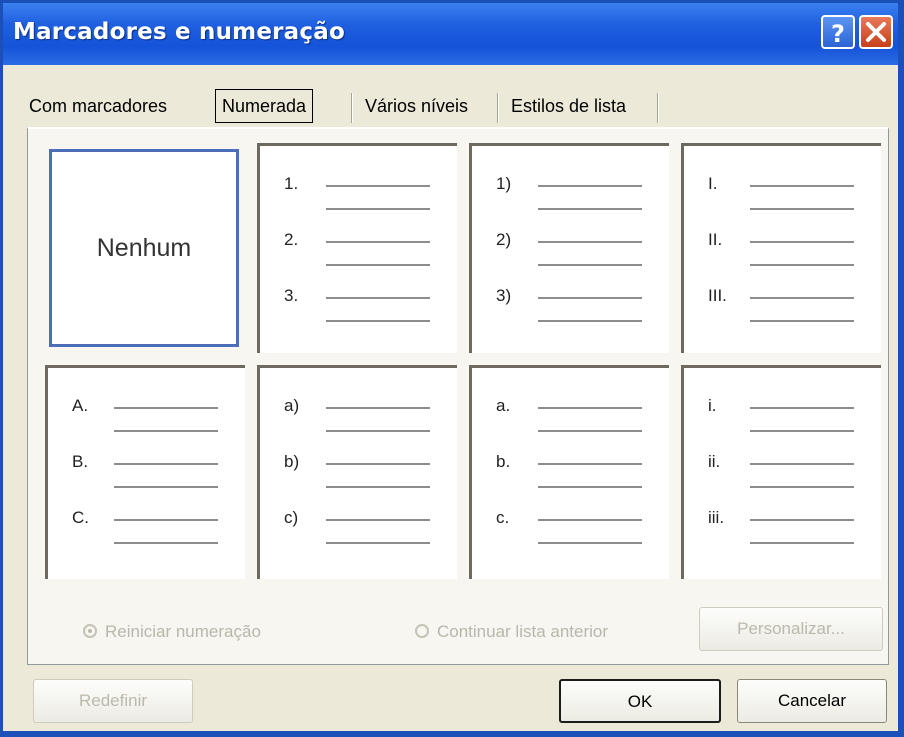  I want to click on number-marker: B., so click(80, 461).